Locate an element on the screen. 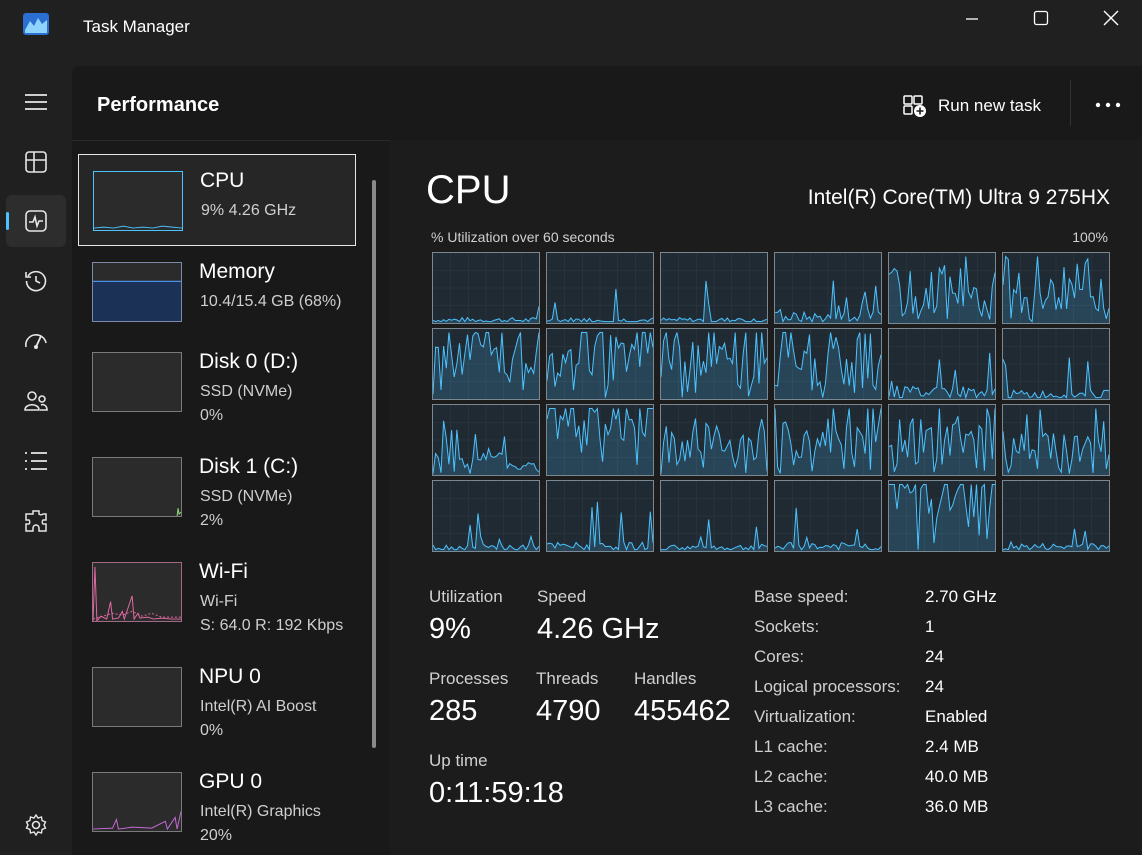 Image resolution: width=1142 pixels, height=855 pixels. nav-app-history is located at coordinates (36, 281).